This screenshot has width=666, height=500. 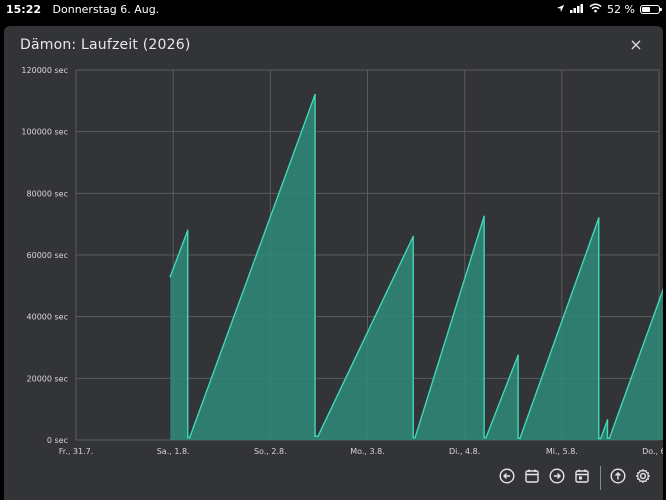 What do you see at coordinates (44, 132) in the screenshot?
I see `y-tick-label: 100000 sec` at bounding box center [44, 132].